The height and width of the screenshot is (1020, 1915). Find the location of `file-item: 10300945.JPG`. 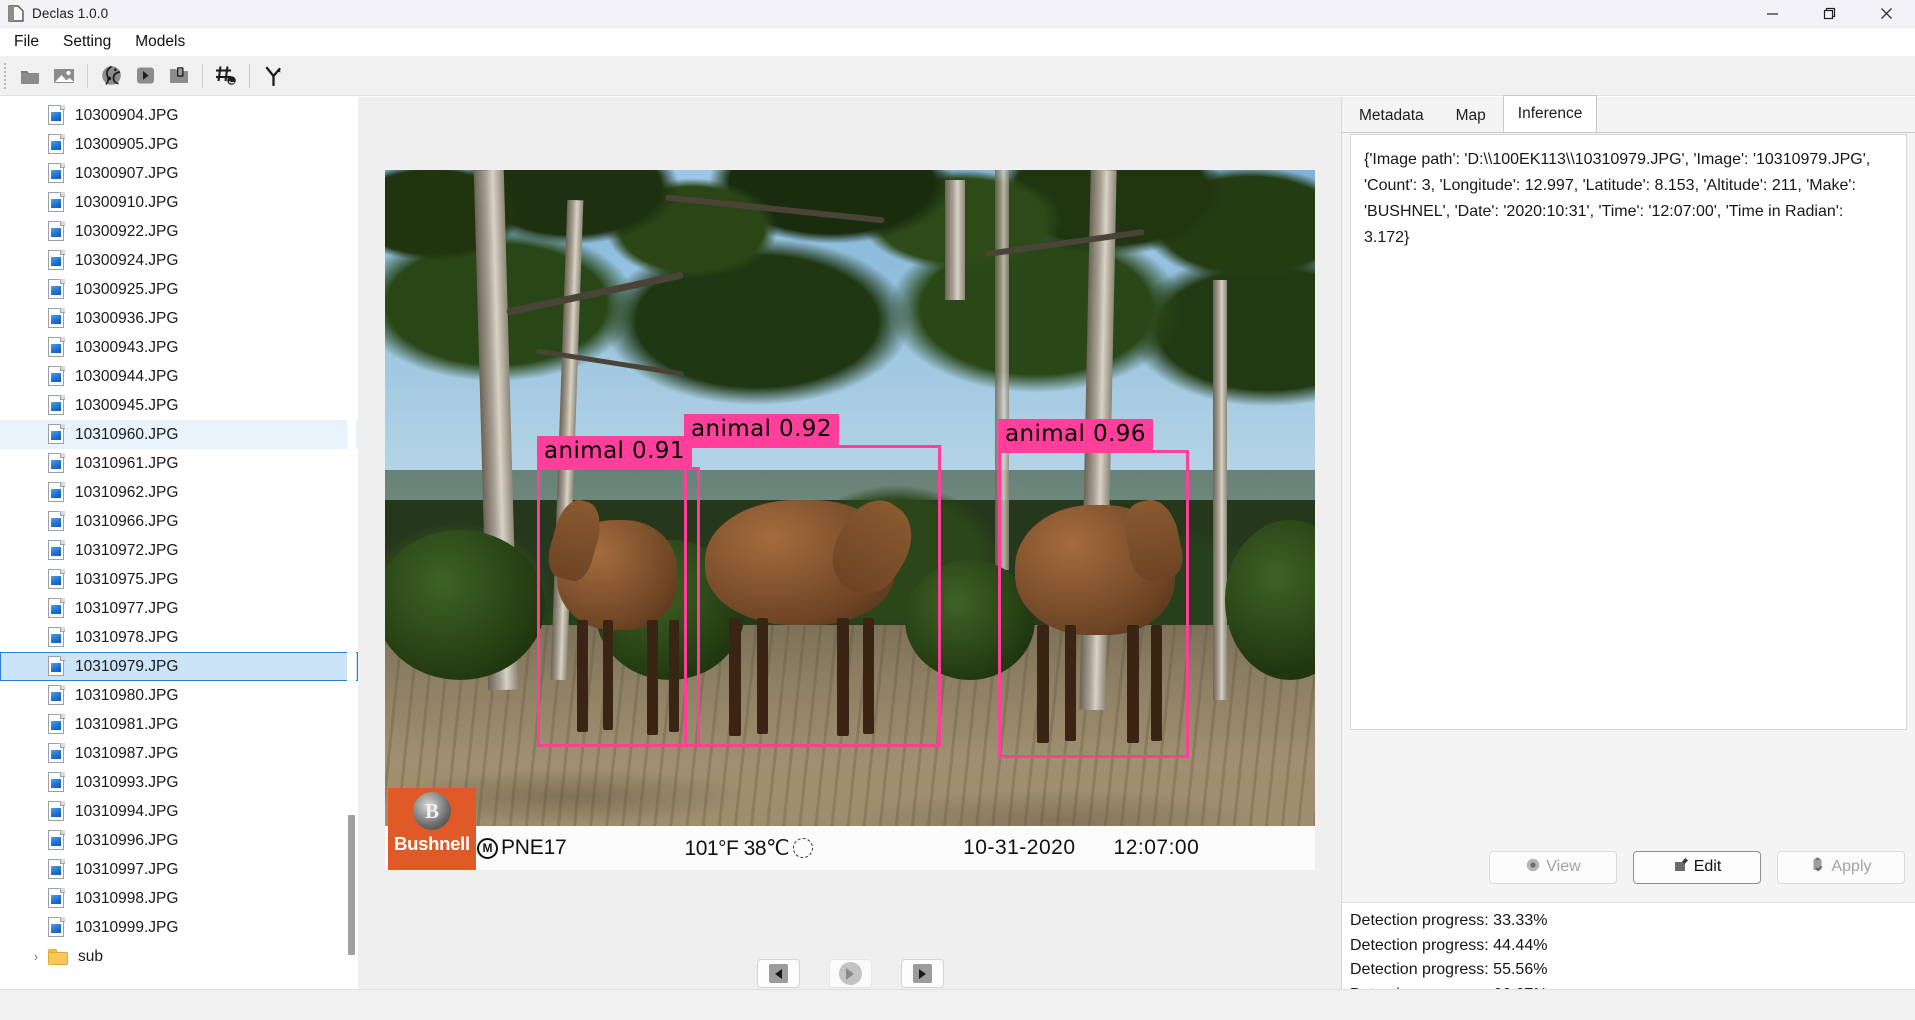

file-item: 10300945.JPG is located at coordinates (179, 405).